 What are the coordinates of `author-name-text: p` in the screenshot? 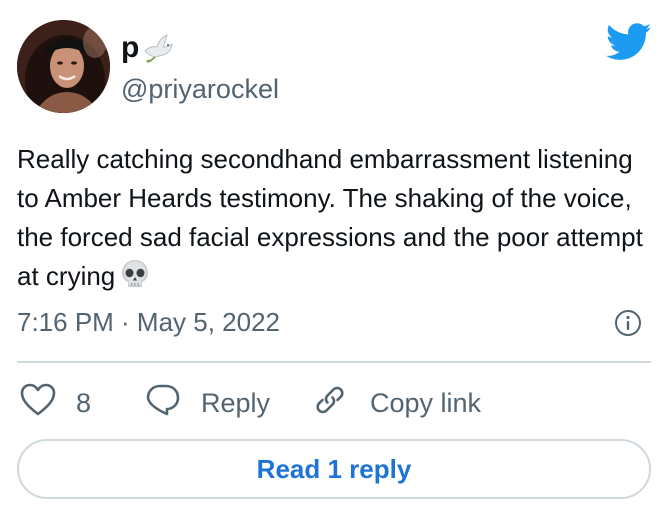 It's located at (130, 47).